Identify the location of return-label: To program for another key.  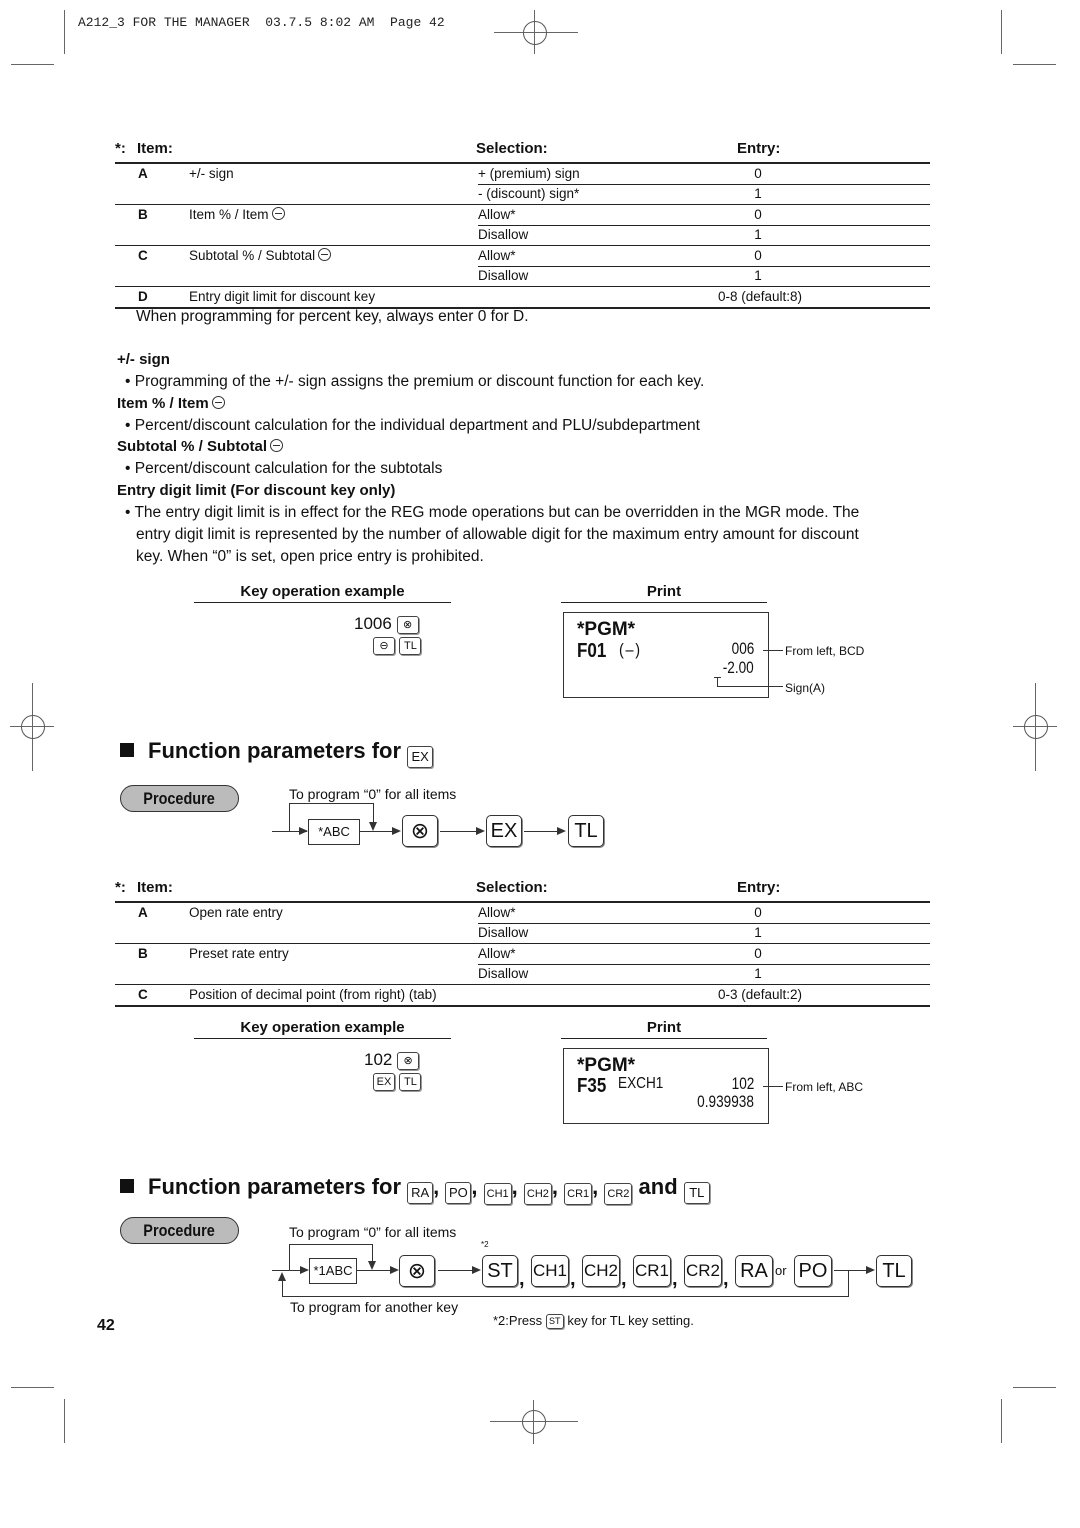
(374, 1307).